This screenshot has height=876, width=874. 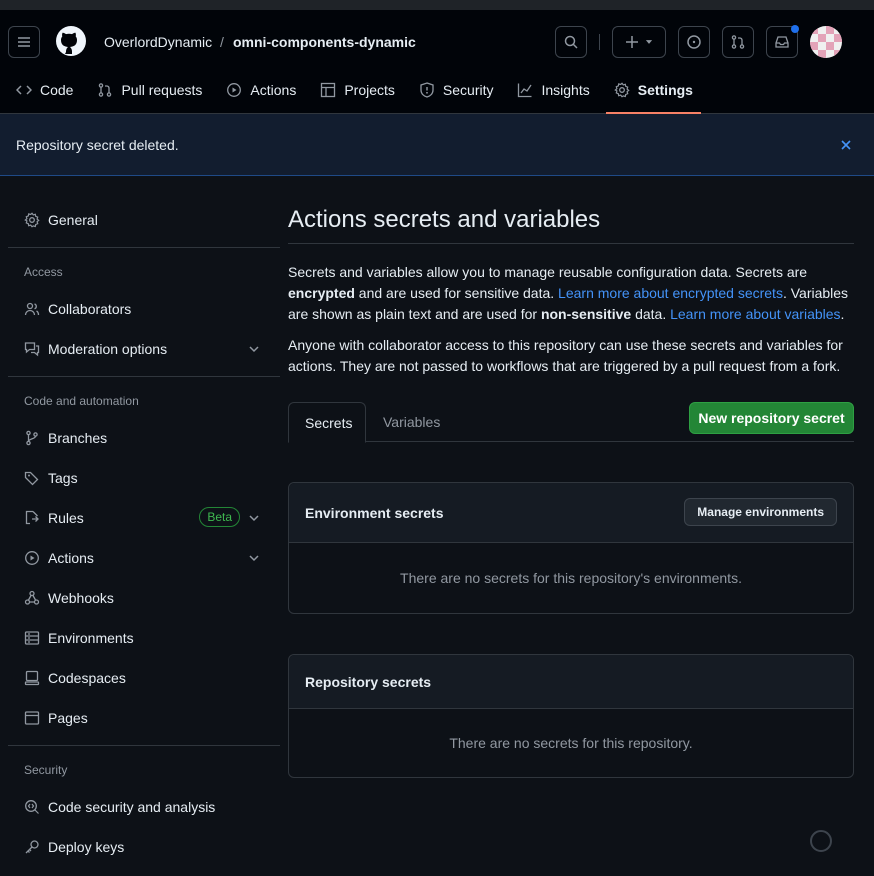 I want to click on sidebar-item-label: Code security and analysis, so click(x=132, y=807).